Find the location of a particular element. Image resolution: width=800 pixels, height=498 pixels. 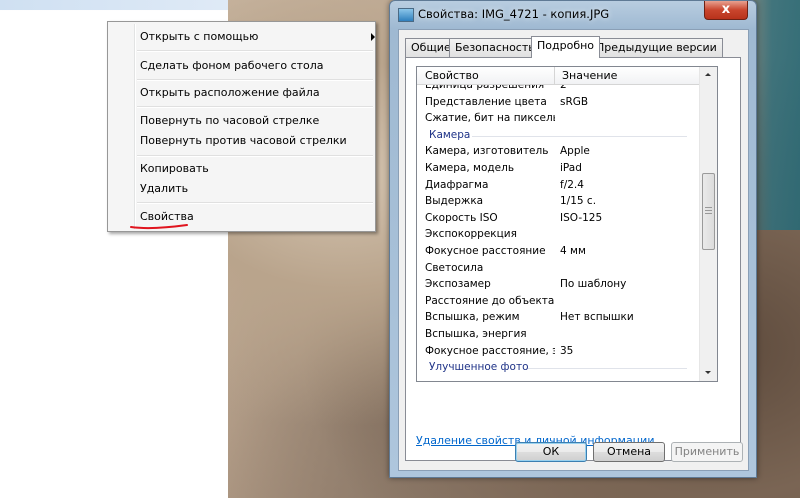

property-row: Фокусное расстояние, э... 35 is located at coordinates (558, 352).